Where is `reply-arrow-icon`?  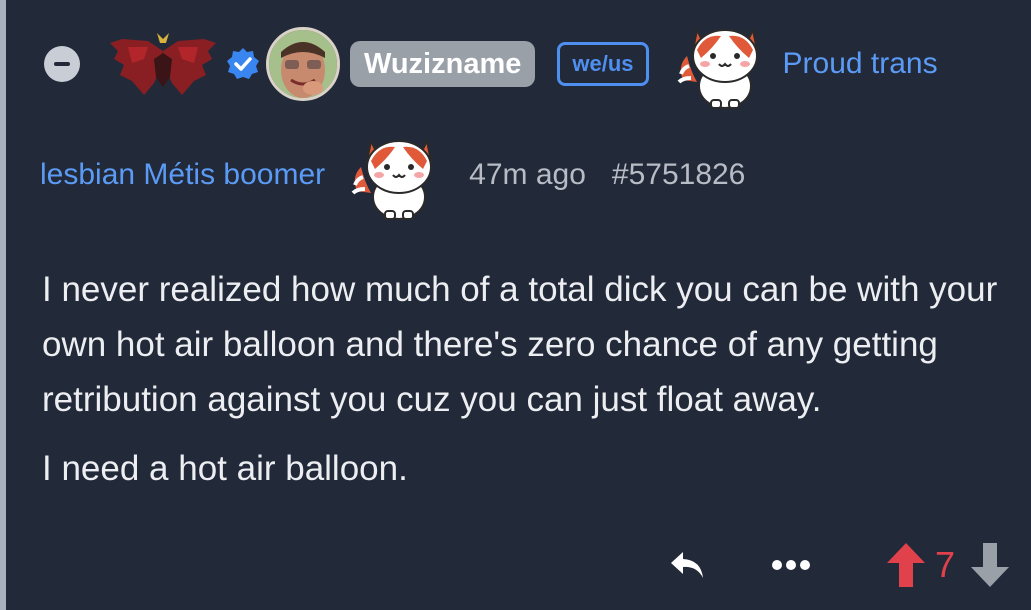 reply-arrow-icon is located at coordinates (686, 565).